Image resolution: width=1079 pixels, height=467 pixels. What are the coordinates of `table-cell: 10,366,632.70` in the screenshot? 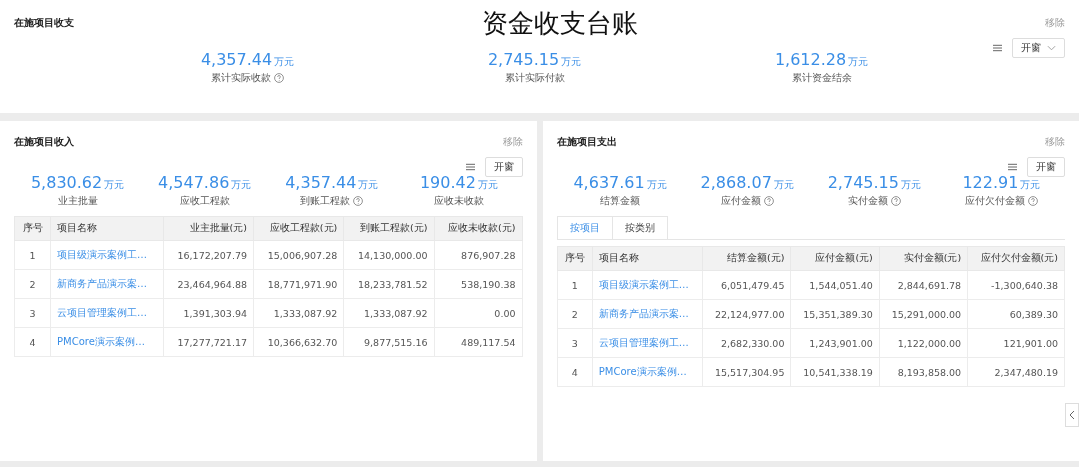 It's located at (302, 342).